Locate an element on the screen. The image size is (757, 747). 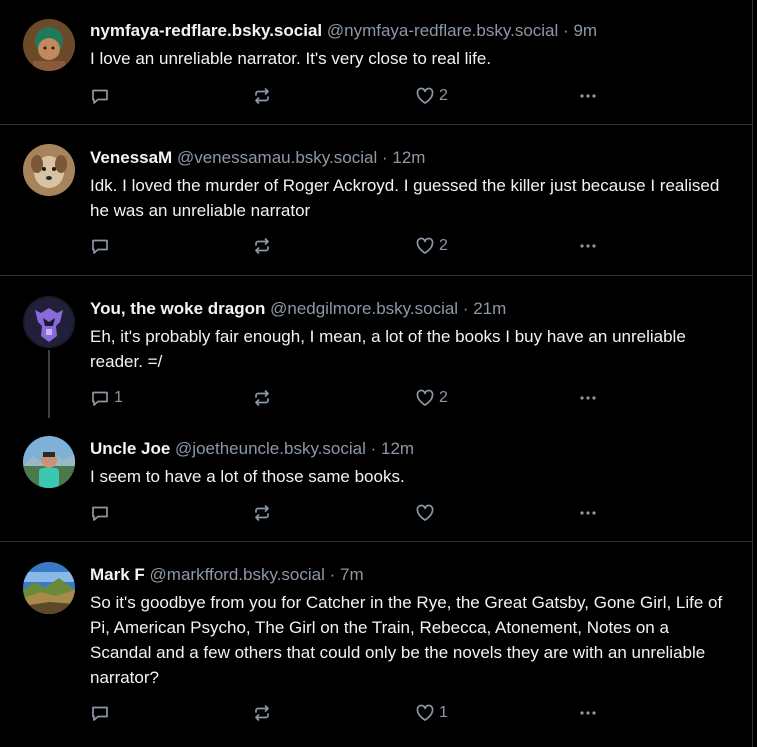
post-header: Uncle Joe @joetheuncle.bsky.social · 12m is located at coordinates (411, 449).